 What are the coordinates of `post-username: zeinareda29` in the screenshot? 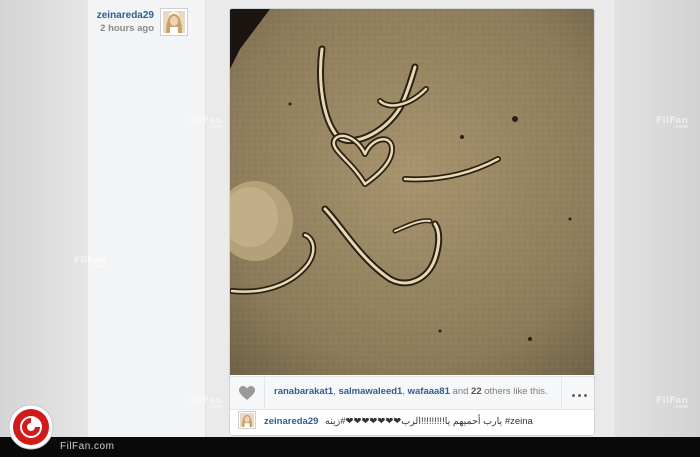 It's located at (123, 15).